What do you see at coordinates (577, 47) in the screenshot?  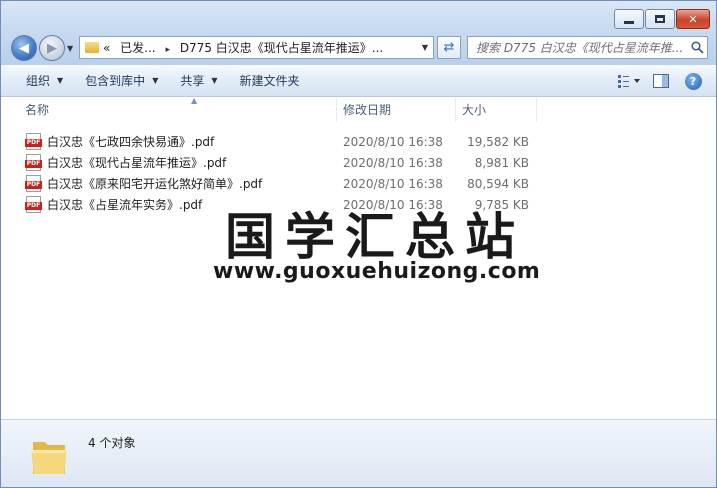 I see `search-input` at bounding box center [577, 47].